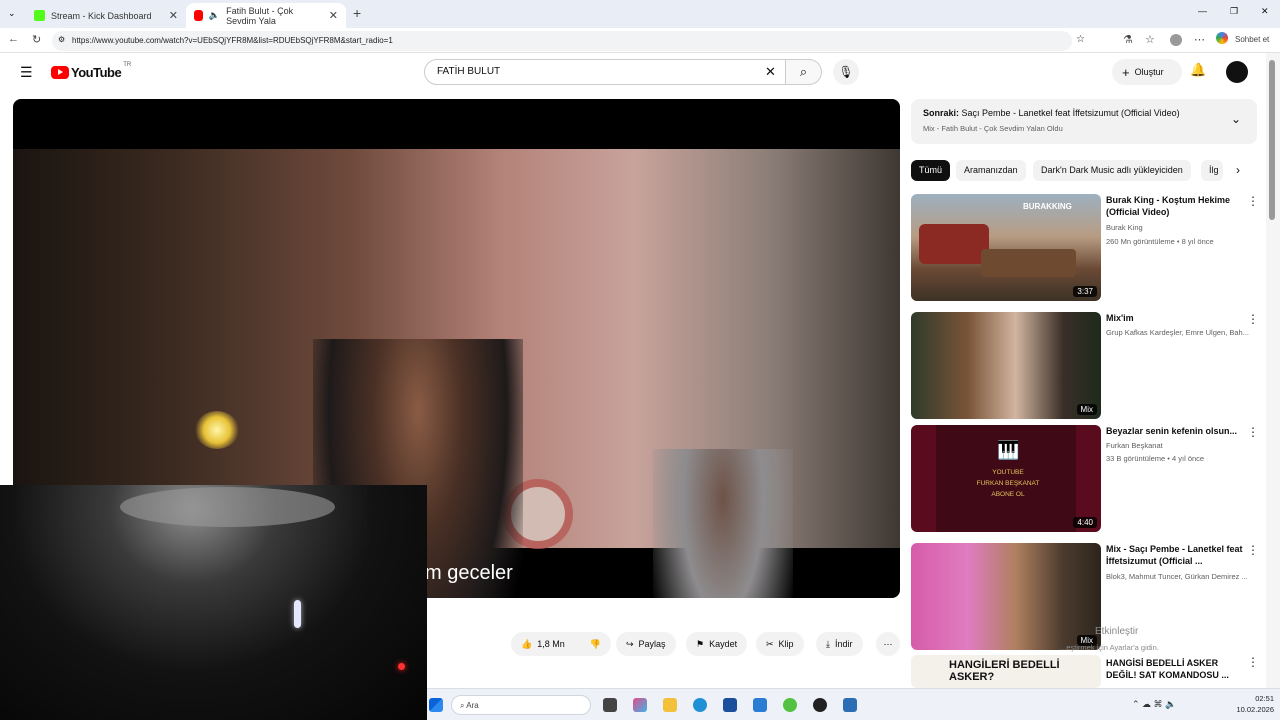  Describe the element at coordinates (472, 705) in the screenshot. I see `taskbar-search-label: Ara` at that location.